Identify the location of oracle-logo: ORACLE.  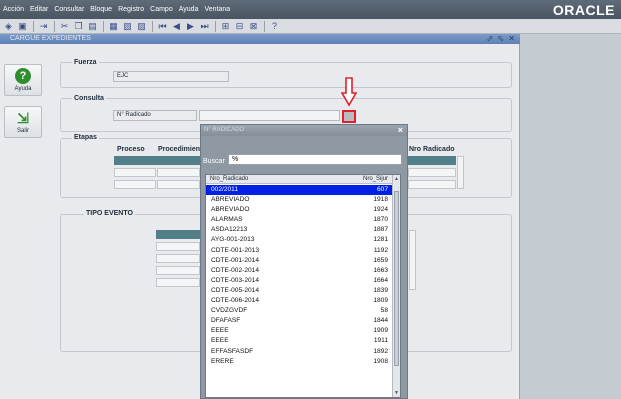
(583, 10).